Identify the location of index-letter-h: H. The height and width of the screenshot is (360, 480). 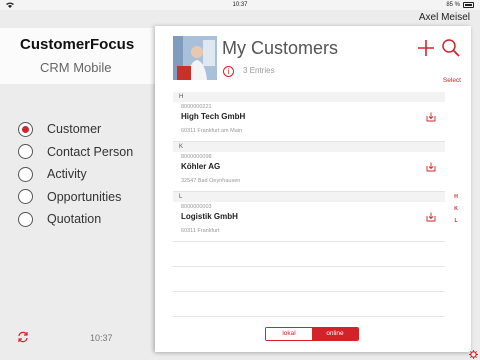
(456, 200).